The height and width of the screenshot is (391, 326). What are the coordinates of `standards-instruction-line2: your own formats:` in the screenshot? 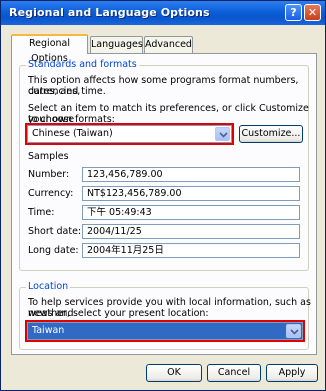 It's located at (71, 119).